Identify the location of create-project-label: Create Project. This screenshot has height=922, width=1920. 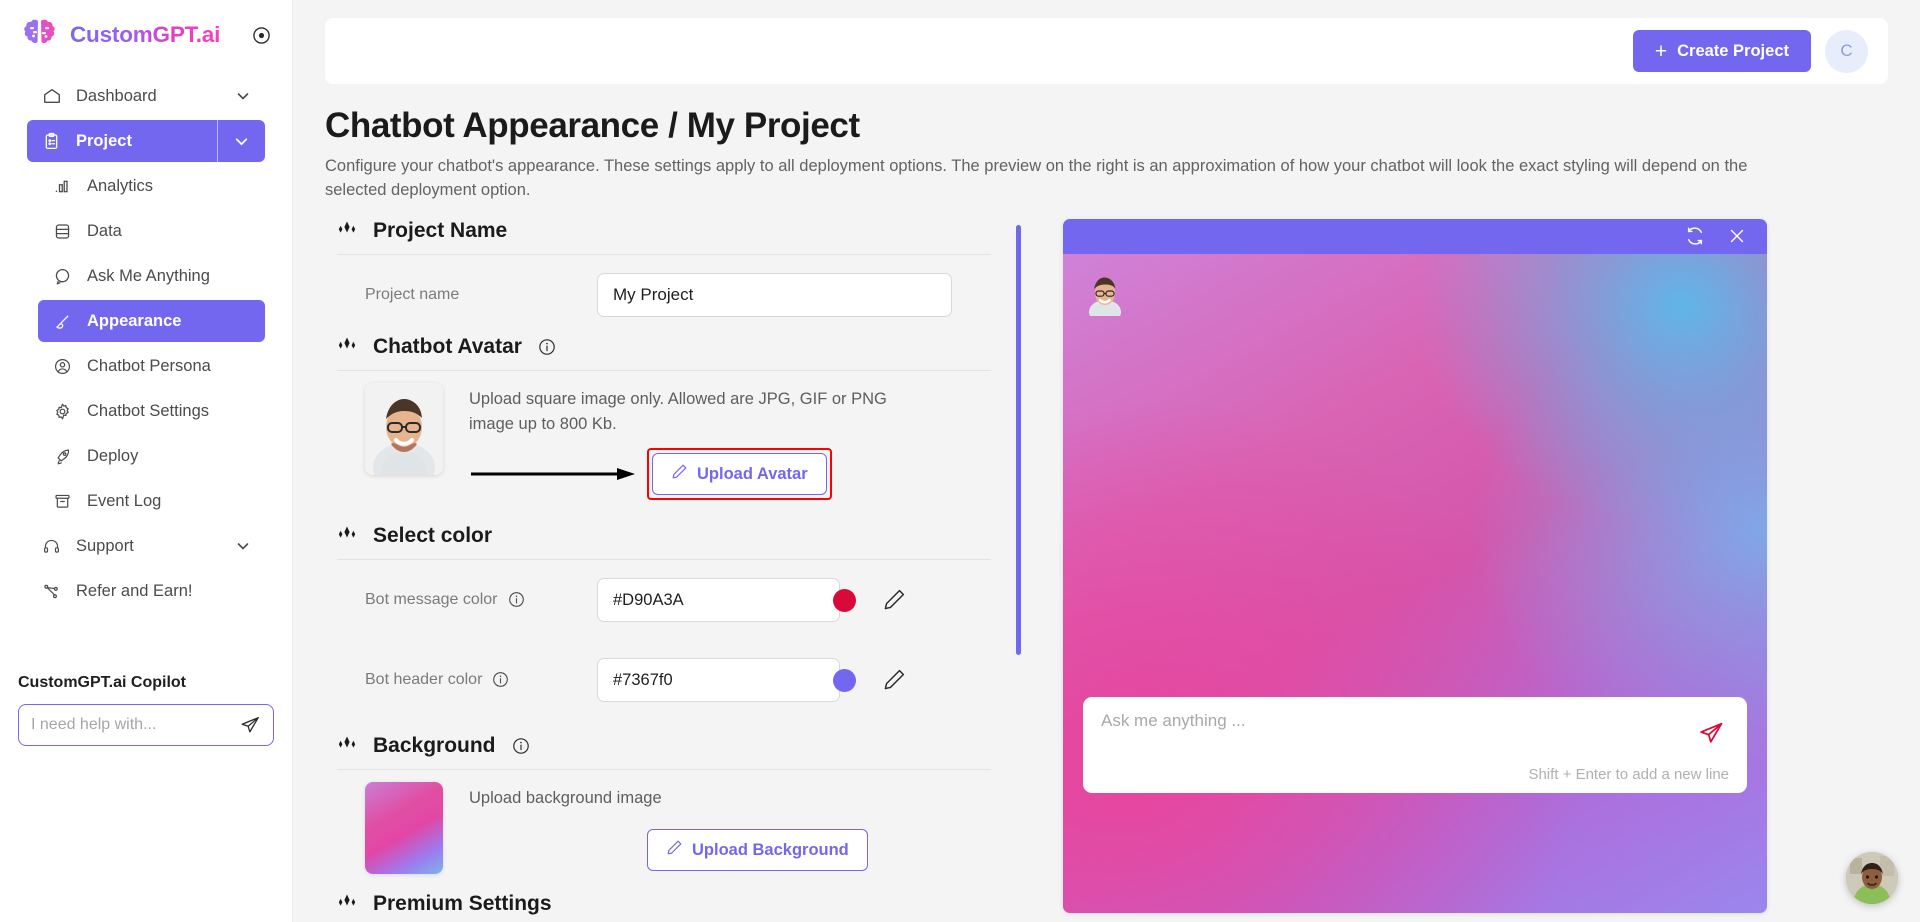
(1733, 50).